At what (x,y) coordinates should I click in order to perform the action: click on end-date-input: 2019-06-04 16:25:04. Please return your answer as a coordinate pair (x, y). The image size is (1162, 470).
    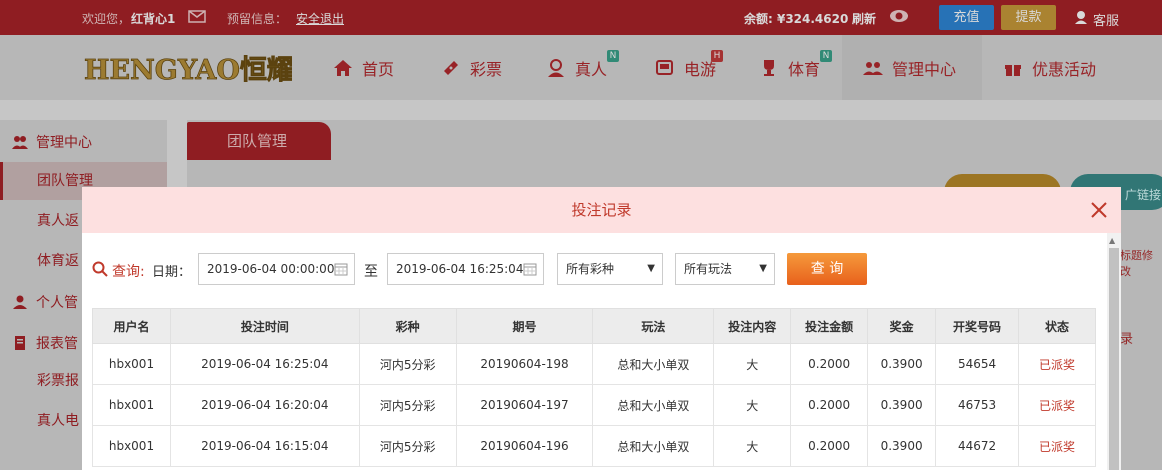
    Looking at the image, I should click on (465, 269).